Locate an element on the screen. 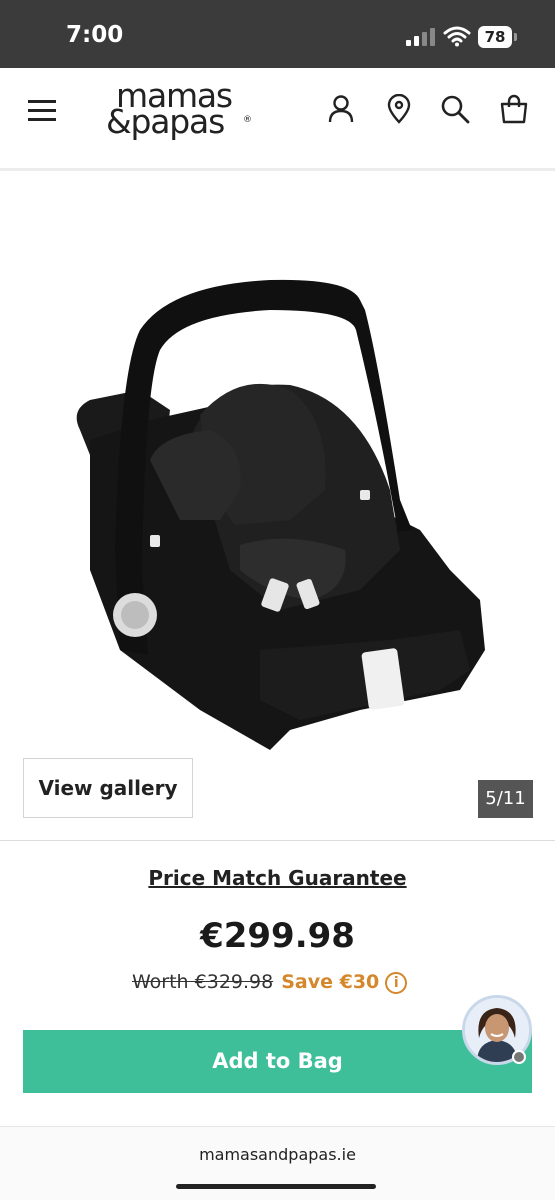  original-price: Worth €329.98 is located at coordinates (203, 982).